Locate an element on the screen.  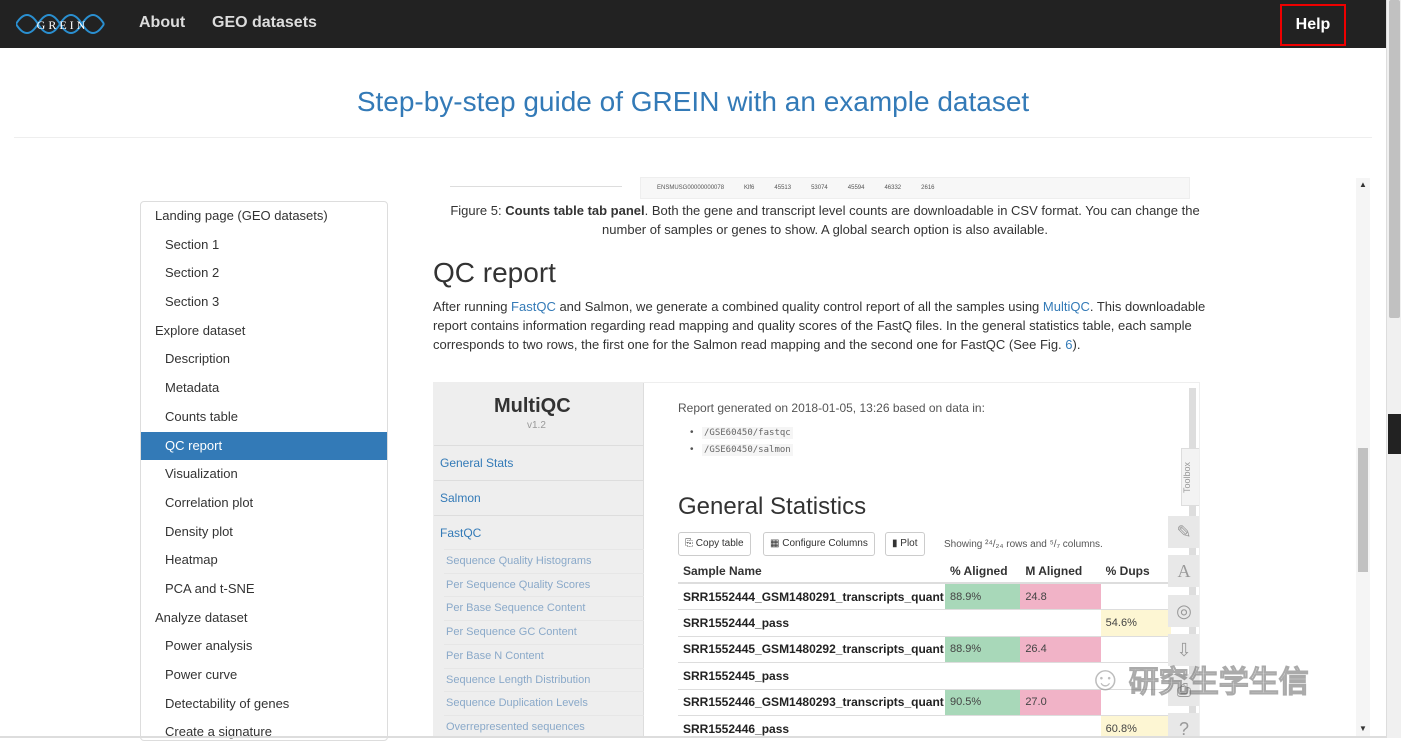
sidebar-item-correlation-plot: Correlation plot is located at coordinates (264, 503).